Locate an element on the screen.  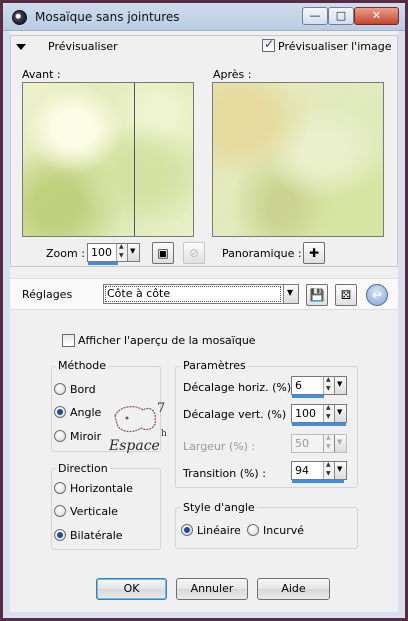
minimize-button: — is located at coordinates (315, 16).